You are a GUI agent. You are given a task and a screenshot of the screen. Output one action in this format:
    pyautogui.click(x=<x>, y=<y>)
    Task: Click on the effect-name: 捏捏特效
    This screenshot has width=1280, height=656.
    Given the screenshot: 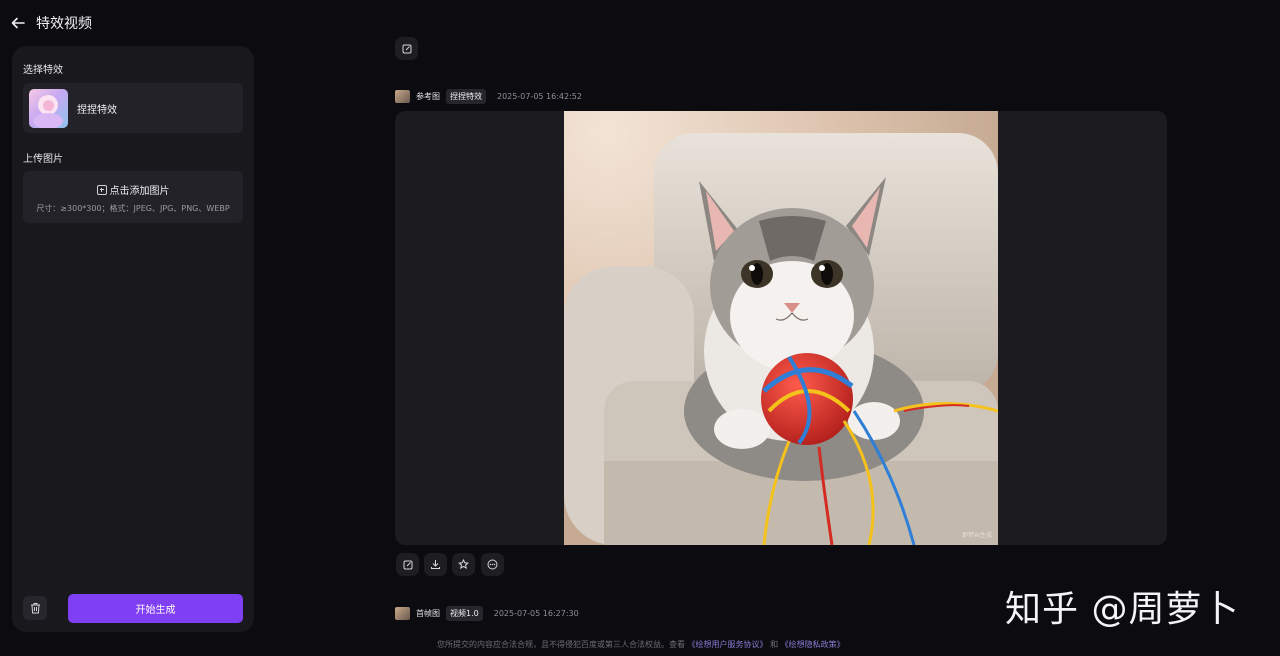 What is the action you would take?
    pyautogui.click(x=97, y=110)
    